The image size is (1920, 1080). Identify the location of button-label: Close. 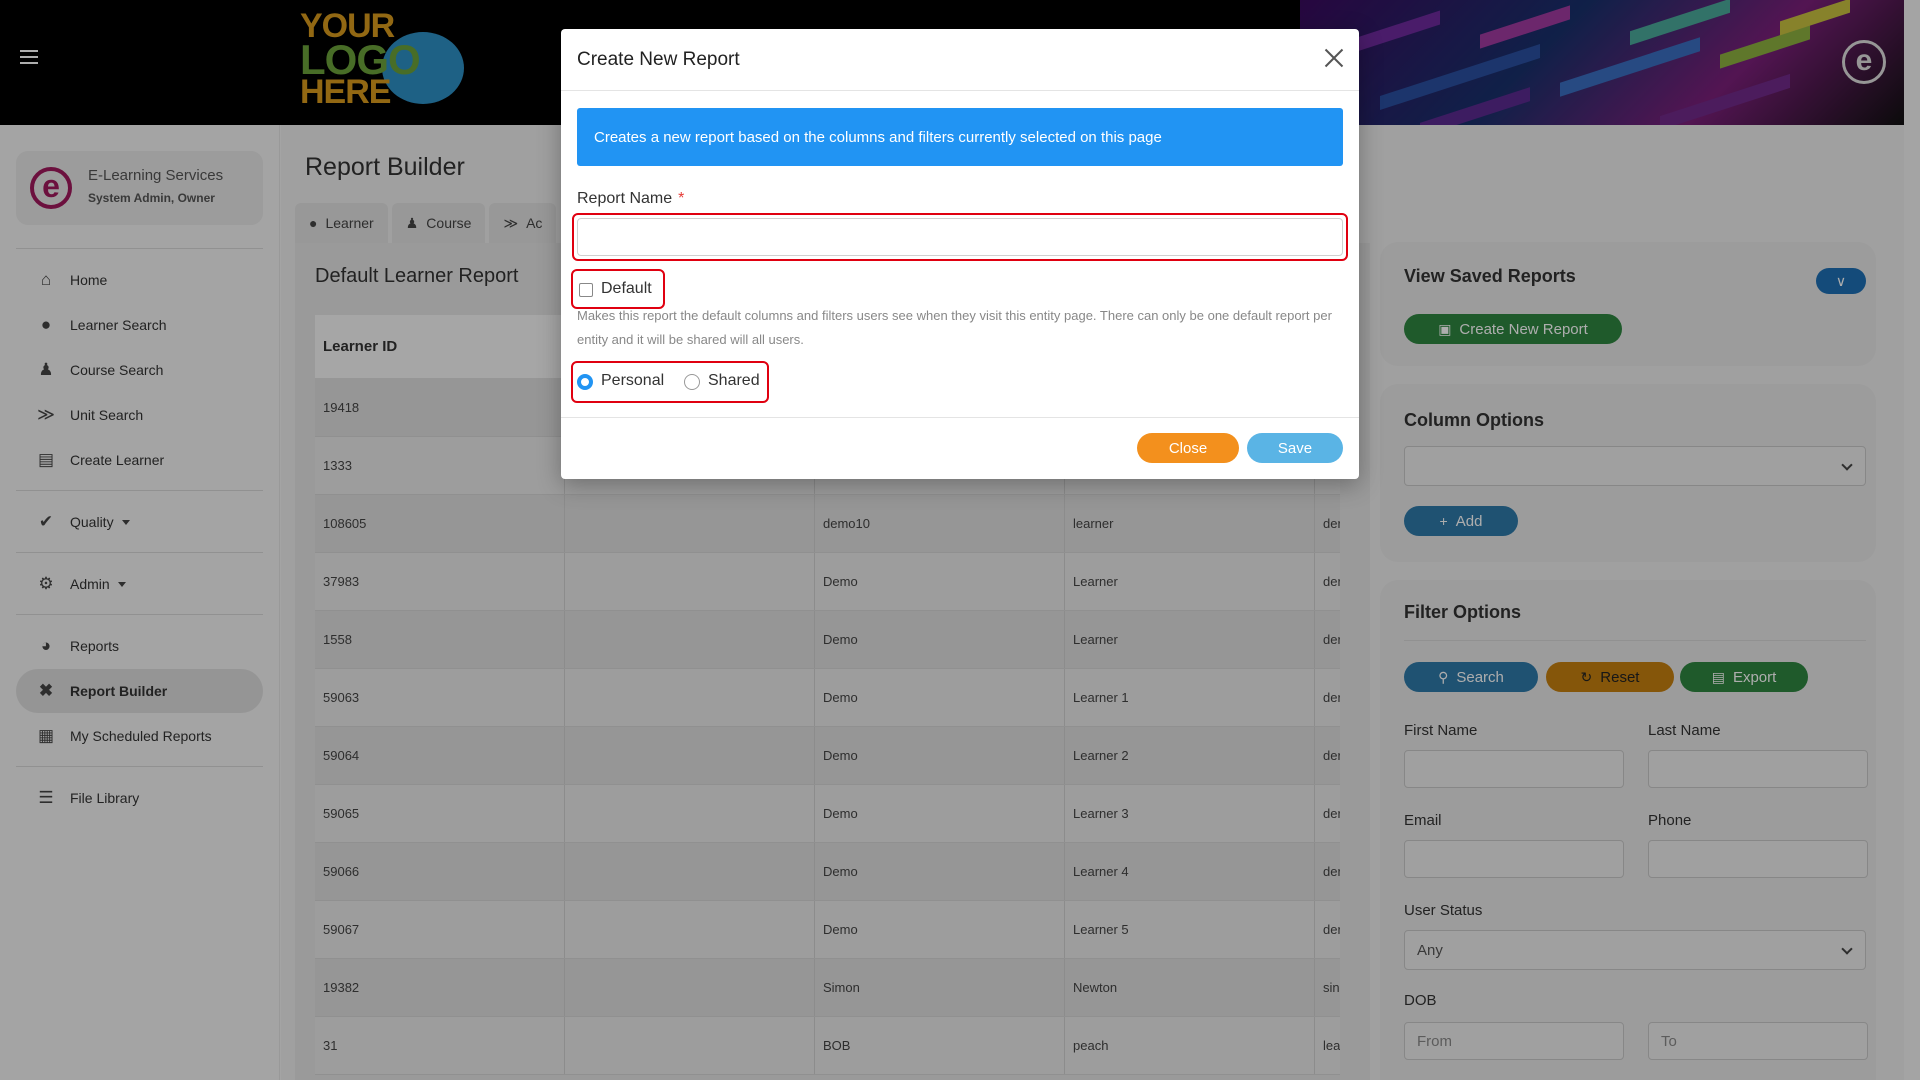
(1188, 448).